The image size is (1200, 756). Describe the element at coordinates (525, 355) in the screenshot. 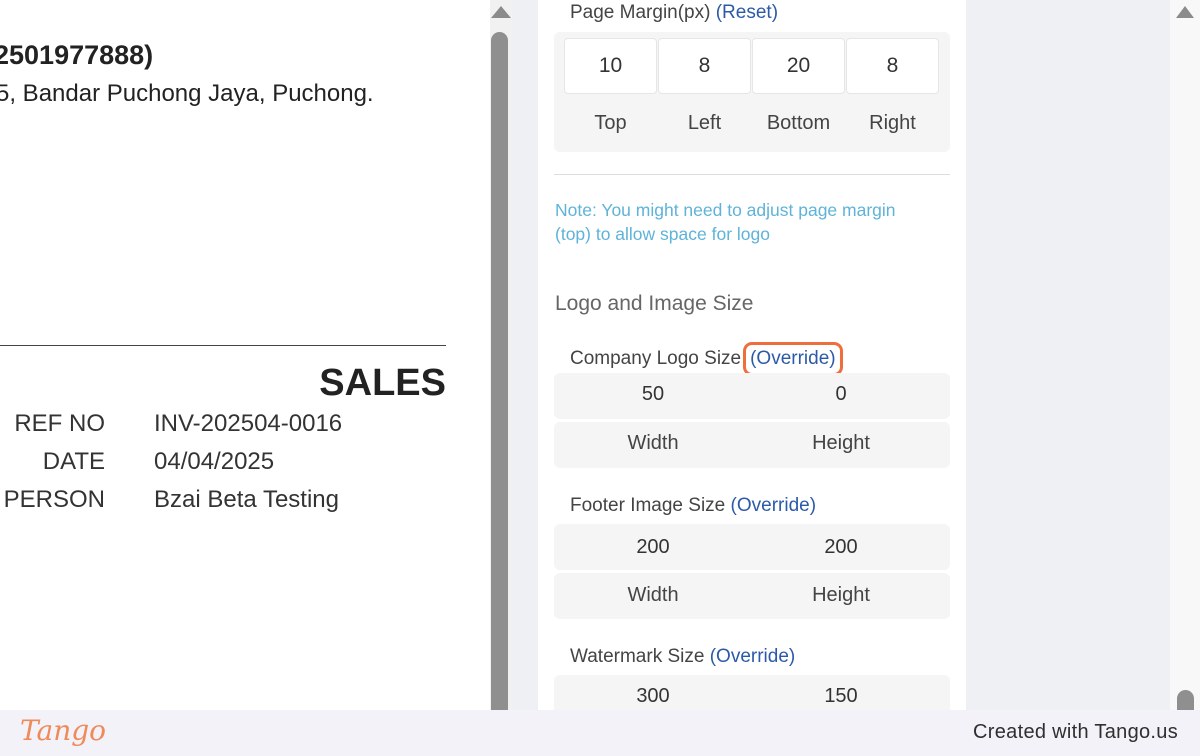

I see `panel-gutter` at that location.